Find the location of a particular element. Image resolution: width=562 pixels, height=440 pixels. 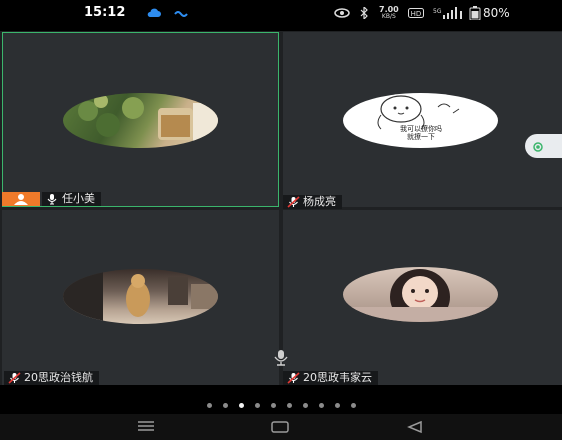

host-icon is located at coordinates (21, 199).